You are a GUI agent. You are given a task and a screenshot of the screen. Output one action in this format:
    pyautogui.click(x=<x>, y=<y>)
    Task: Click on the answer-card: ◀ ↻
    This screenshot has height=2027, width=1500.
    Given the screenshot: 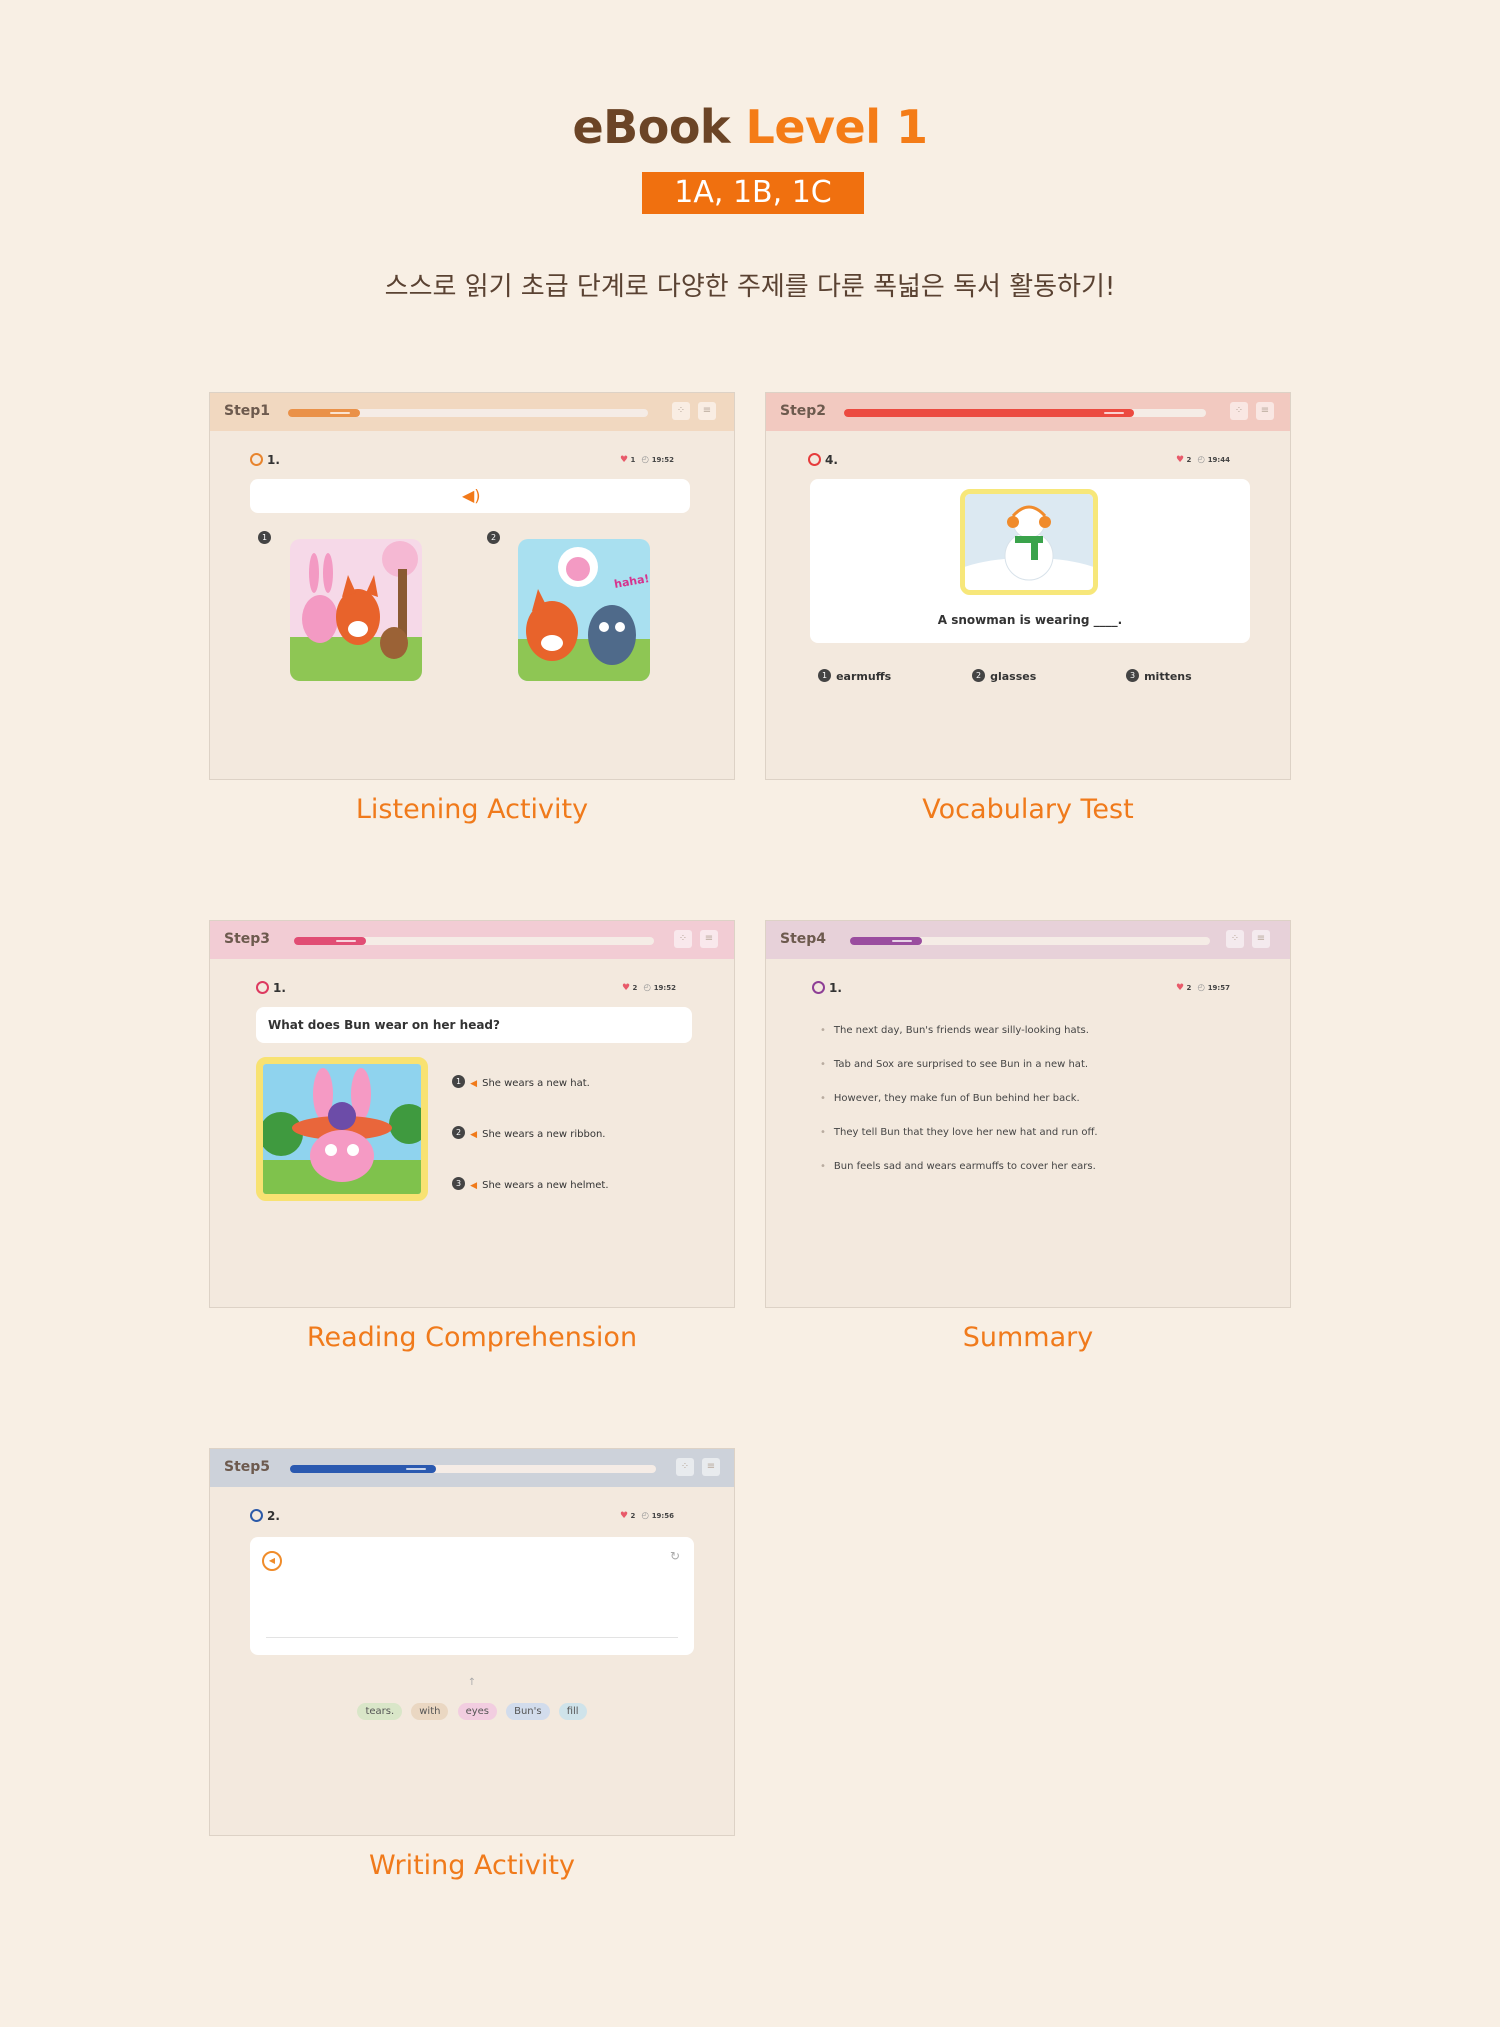 What is the action you would take?
    pyautogui.click(x=472, y=1596)
    